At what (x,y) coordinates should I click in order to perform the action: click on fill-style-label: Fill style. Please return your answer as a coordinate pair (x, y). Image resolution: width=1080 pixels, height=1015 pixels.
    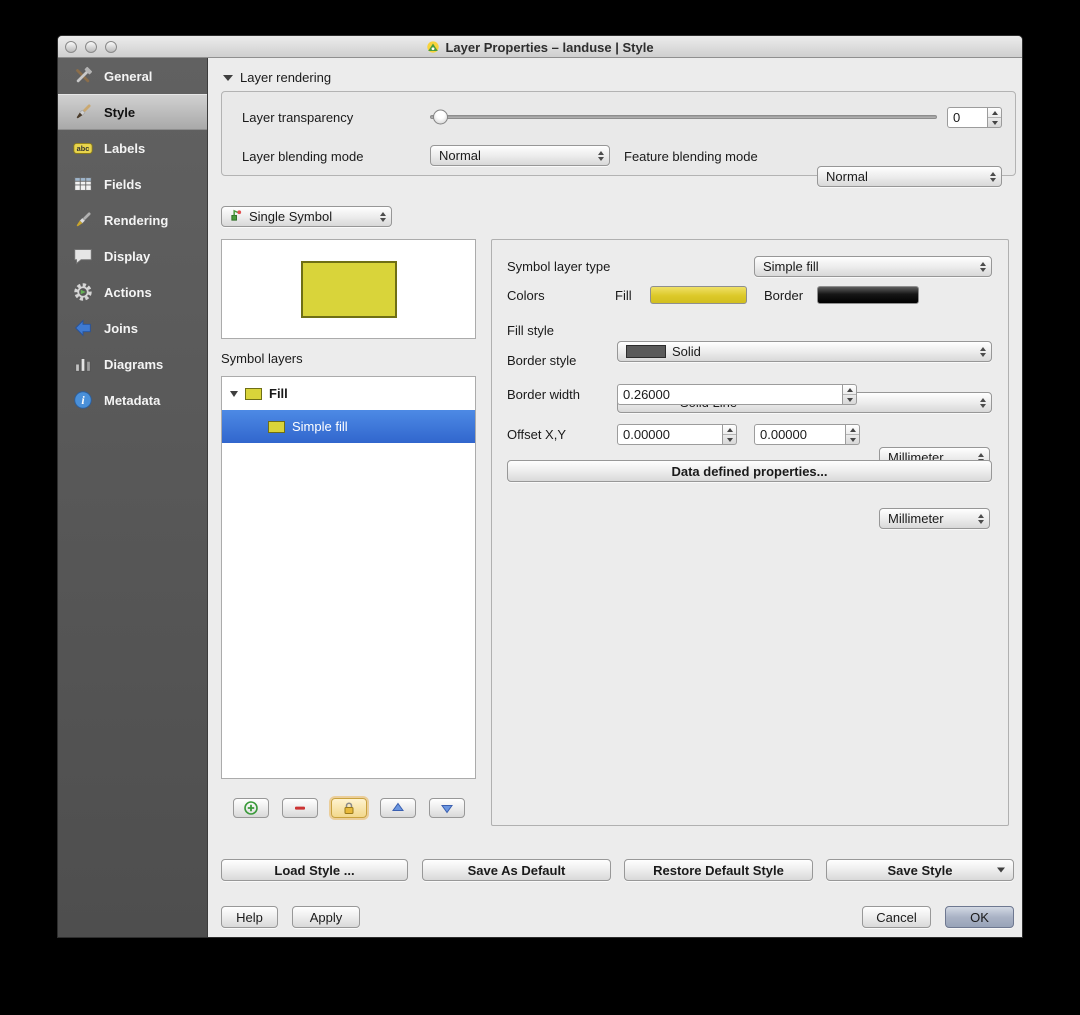
    Looking at the image, I should click on (530, 330).